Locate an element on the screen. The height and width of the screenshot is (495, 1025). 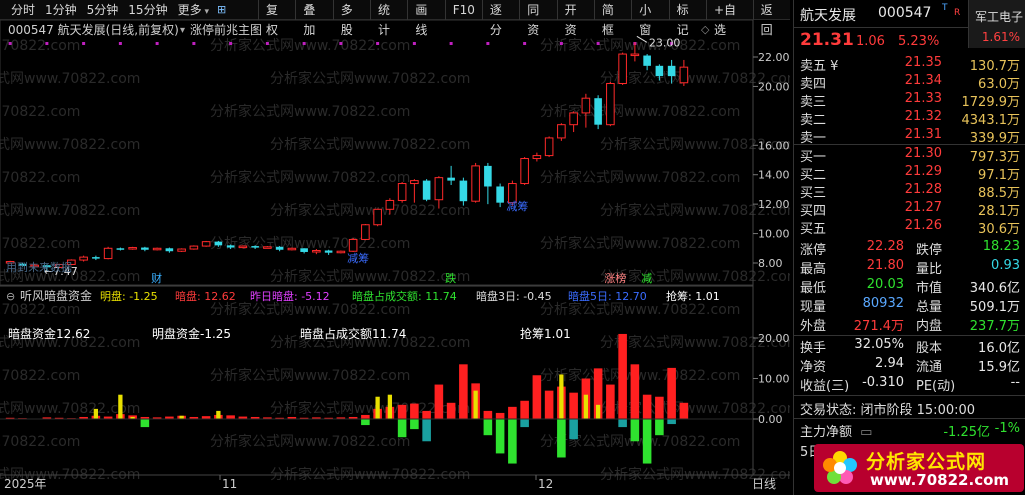
flow-box-icon: ▭ is located at coordinates (866, 432).